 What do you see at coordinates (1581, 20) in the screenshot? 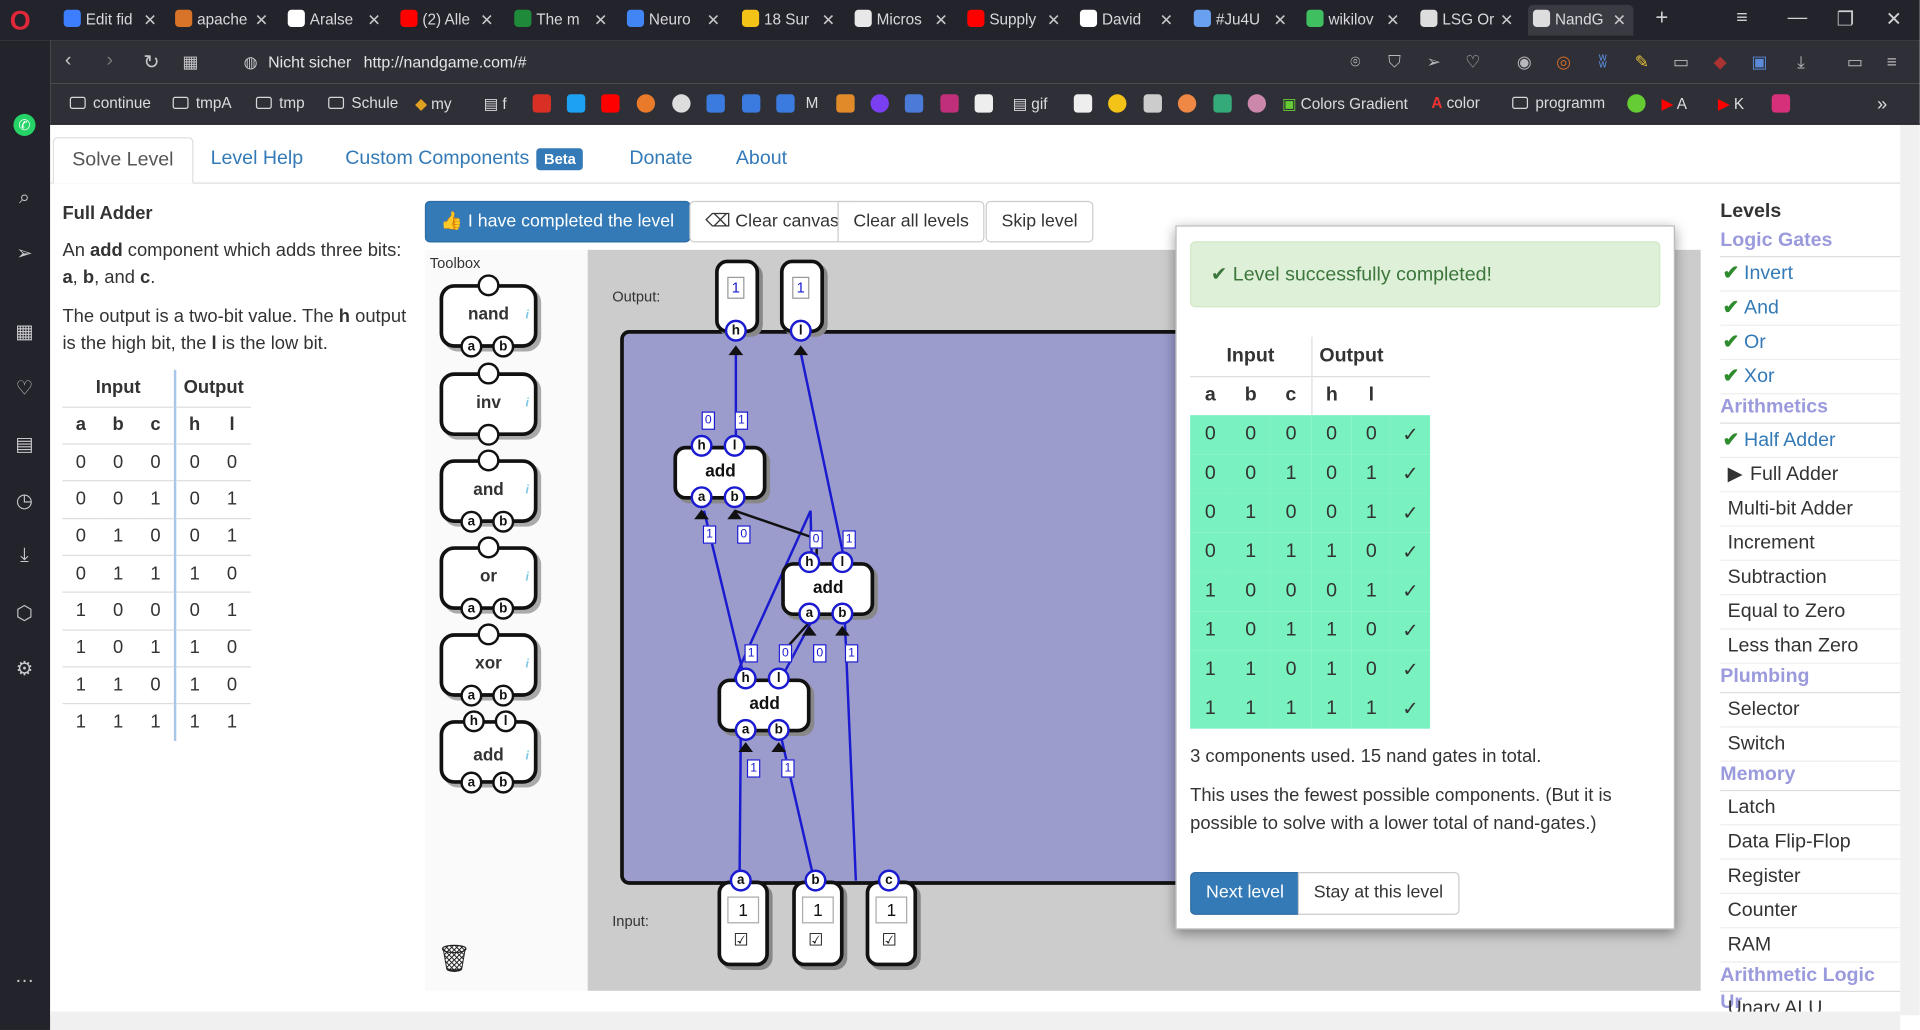
I see `browser-tab: NandG ✕` at bounding box center [1581, 20].